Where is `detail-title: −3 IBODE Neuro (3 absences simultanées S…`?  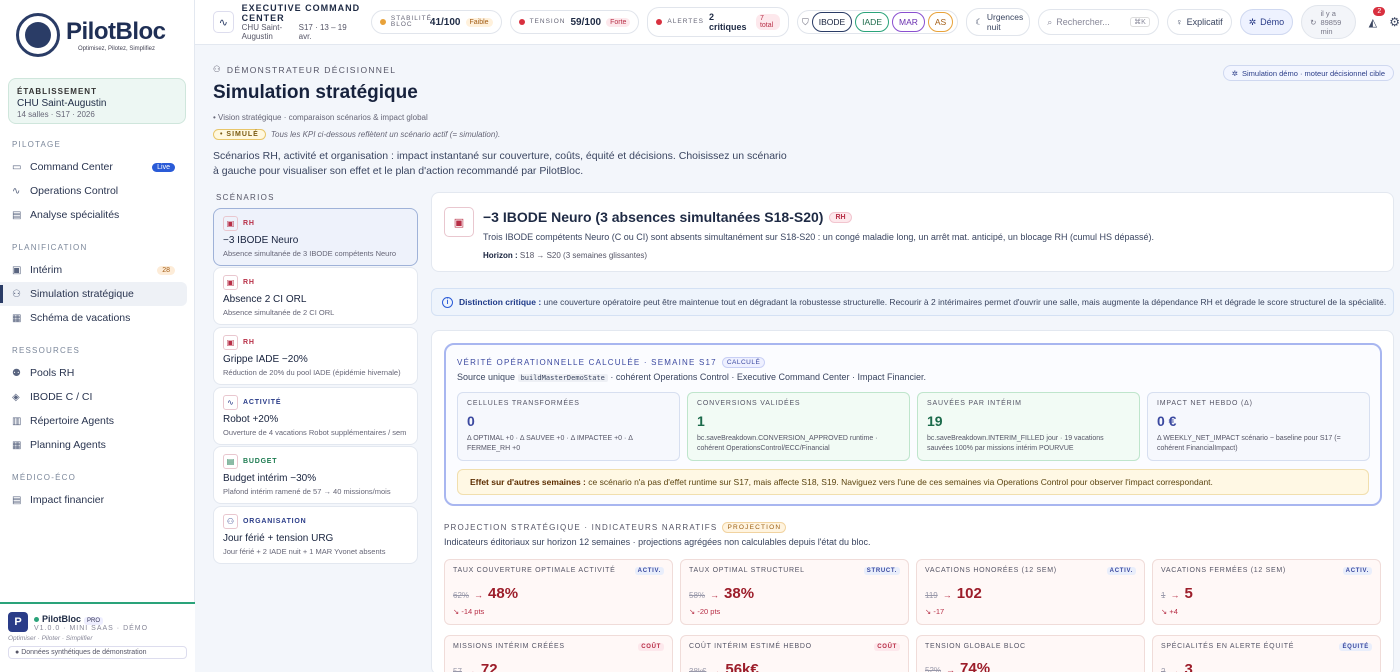
detail-title: −3 IBODE Neuro (3 absences simultanées S… is located at coordinates (653, 217).